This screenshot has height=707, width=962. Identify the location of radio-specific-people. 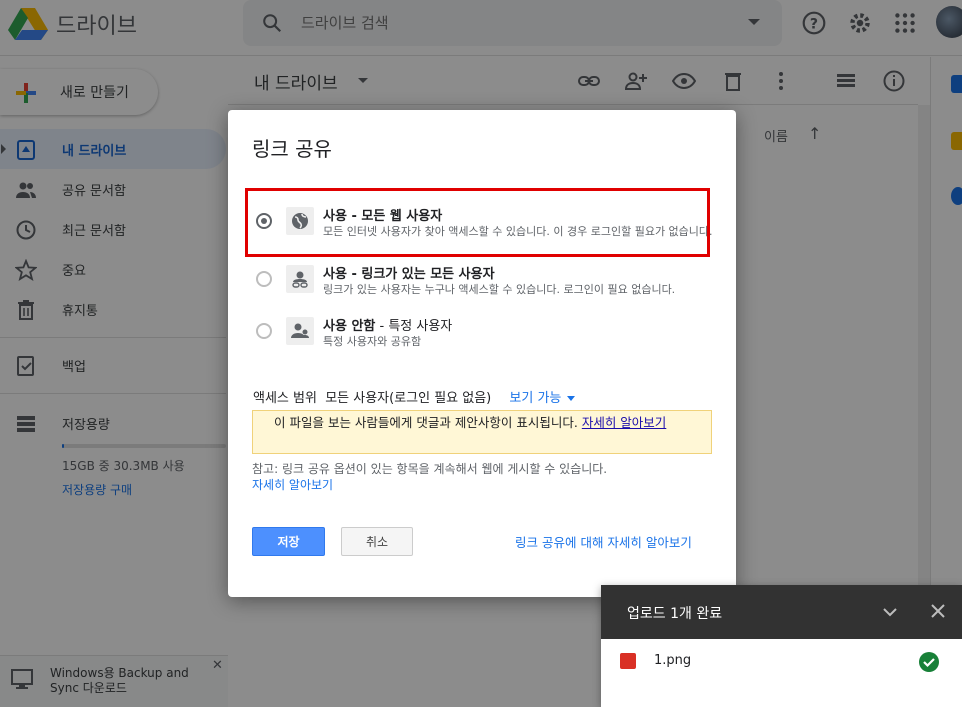
(264, 331).